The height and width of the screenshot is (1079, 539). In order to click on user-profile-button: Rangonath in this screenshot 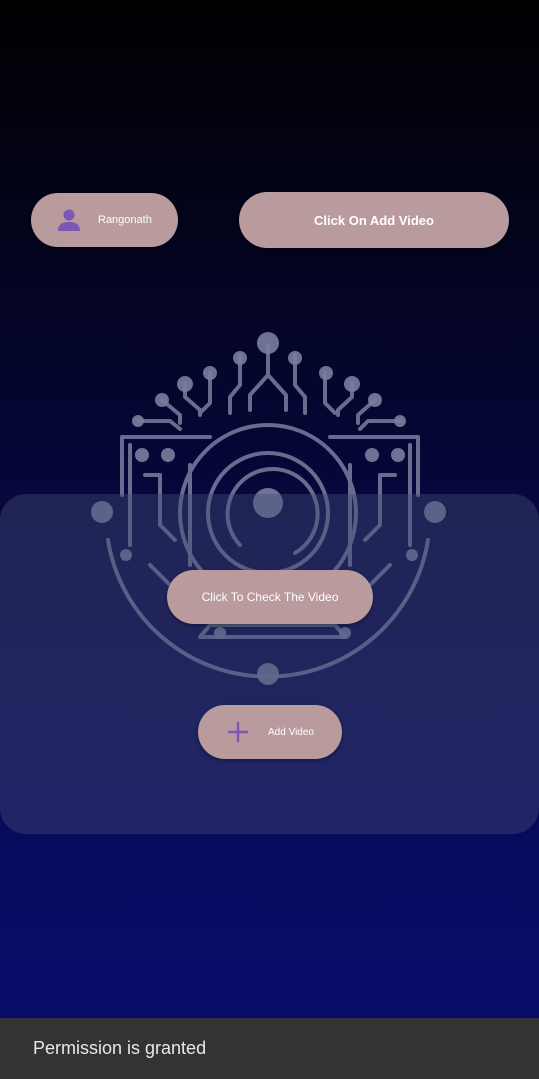, I will do `click(104, 220)`.